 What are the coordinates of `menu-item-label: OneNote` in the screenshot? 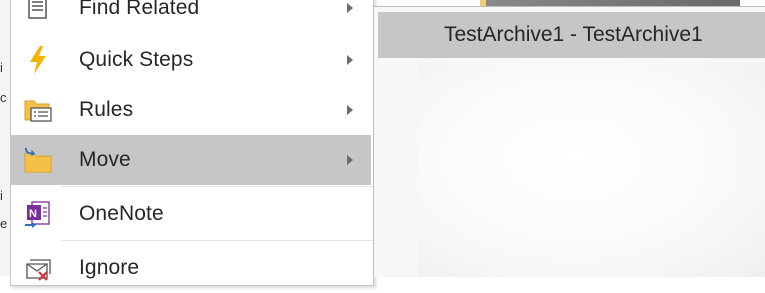 It's located at (121, 213).